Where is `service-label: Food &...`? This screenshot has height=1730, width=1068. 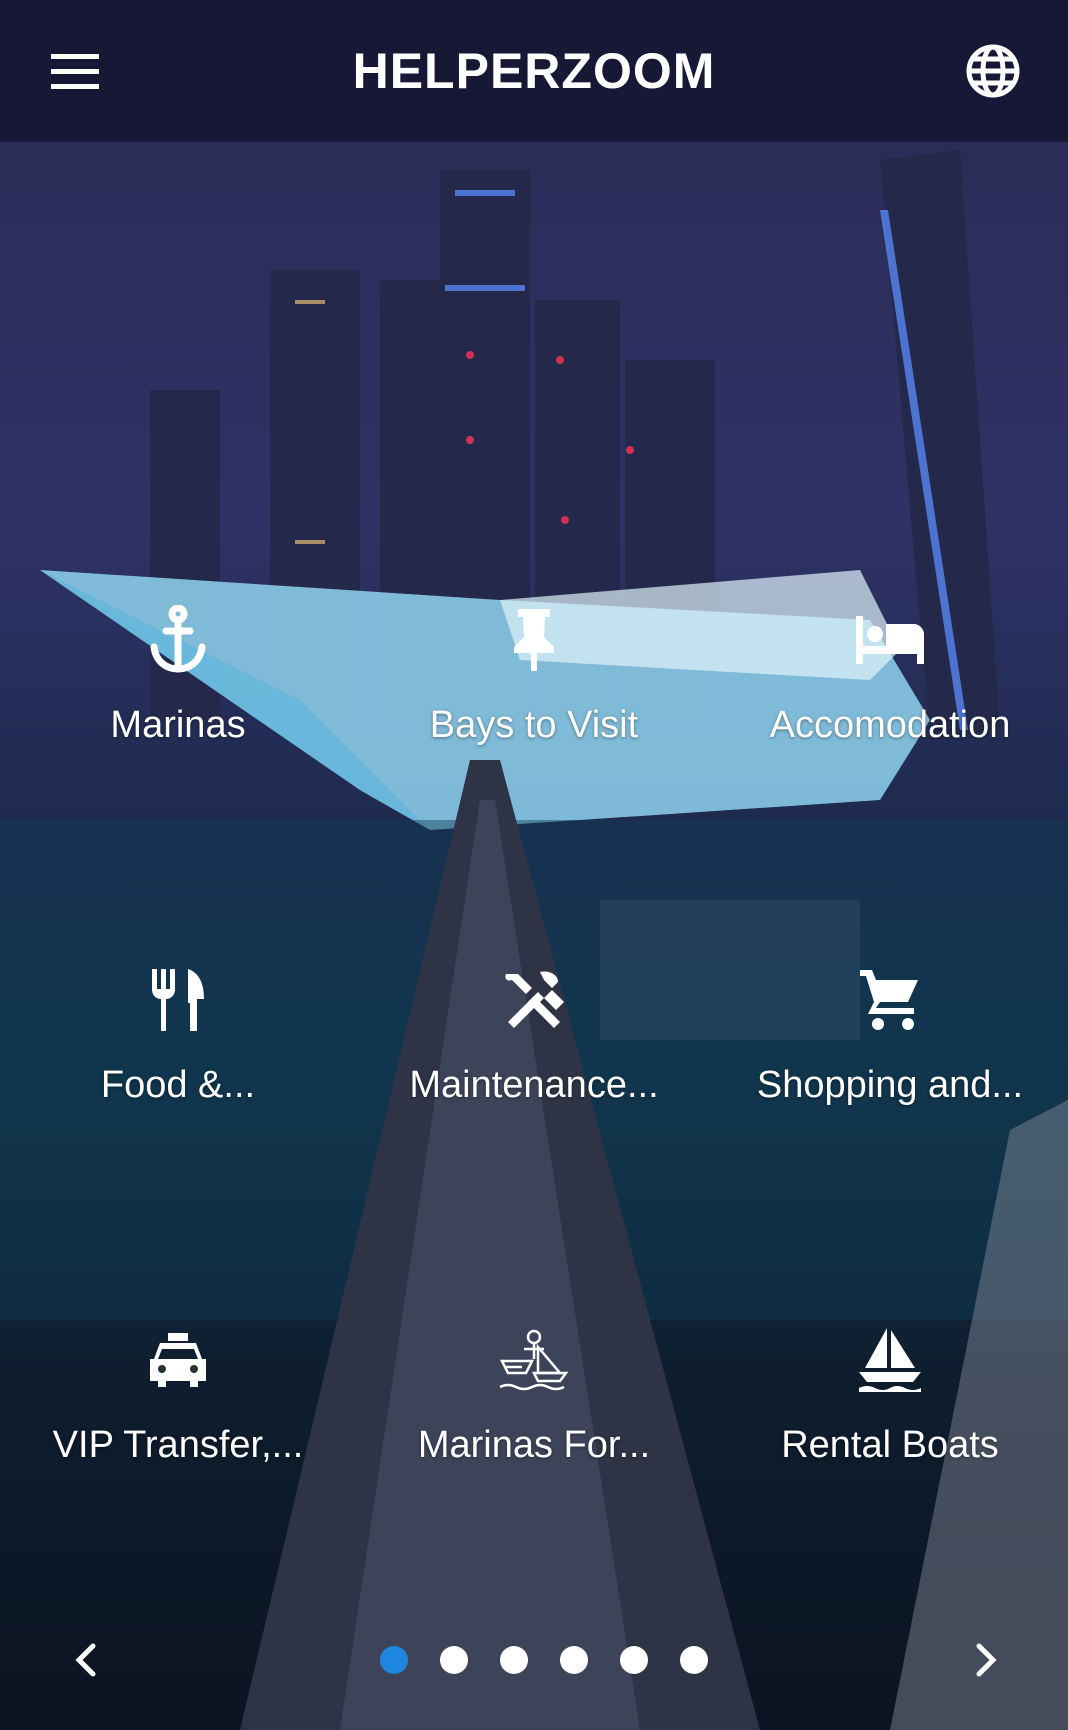
service-label: Food &... is located at coordinates (178, 1085).